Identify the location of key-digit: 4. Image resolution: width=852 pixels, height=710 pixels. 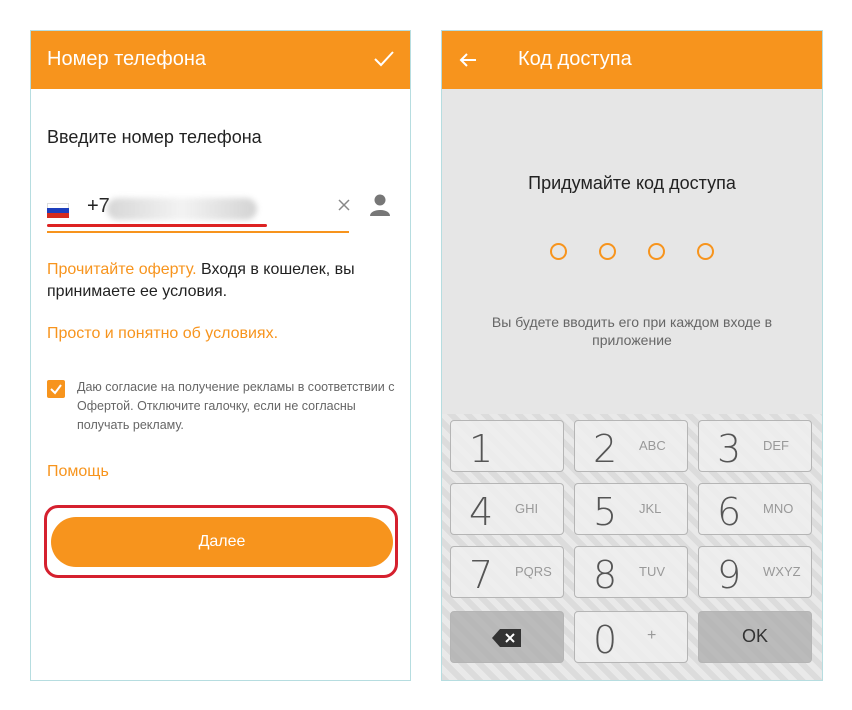
(481, 512).